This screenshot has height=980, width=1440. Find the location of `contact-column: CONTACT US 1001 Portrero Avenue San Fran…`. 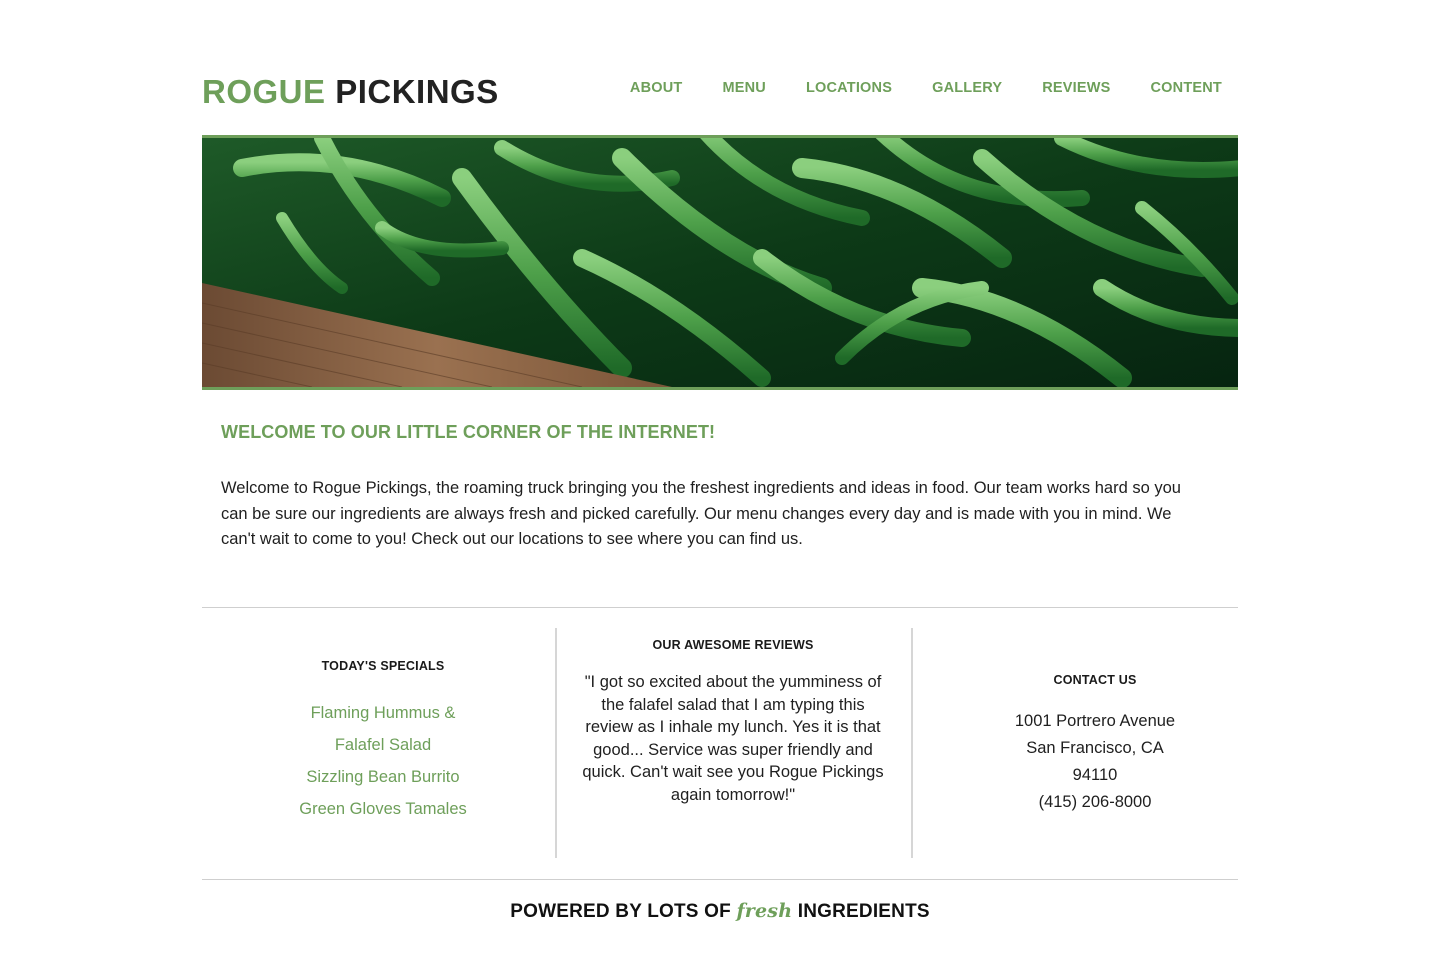

contact-column: CONTACT US 1001 Portrero Avenue San Fran… is located at coordinates (1095, 744).